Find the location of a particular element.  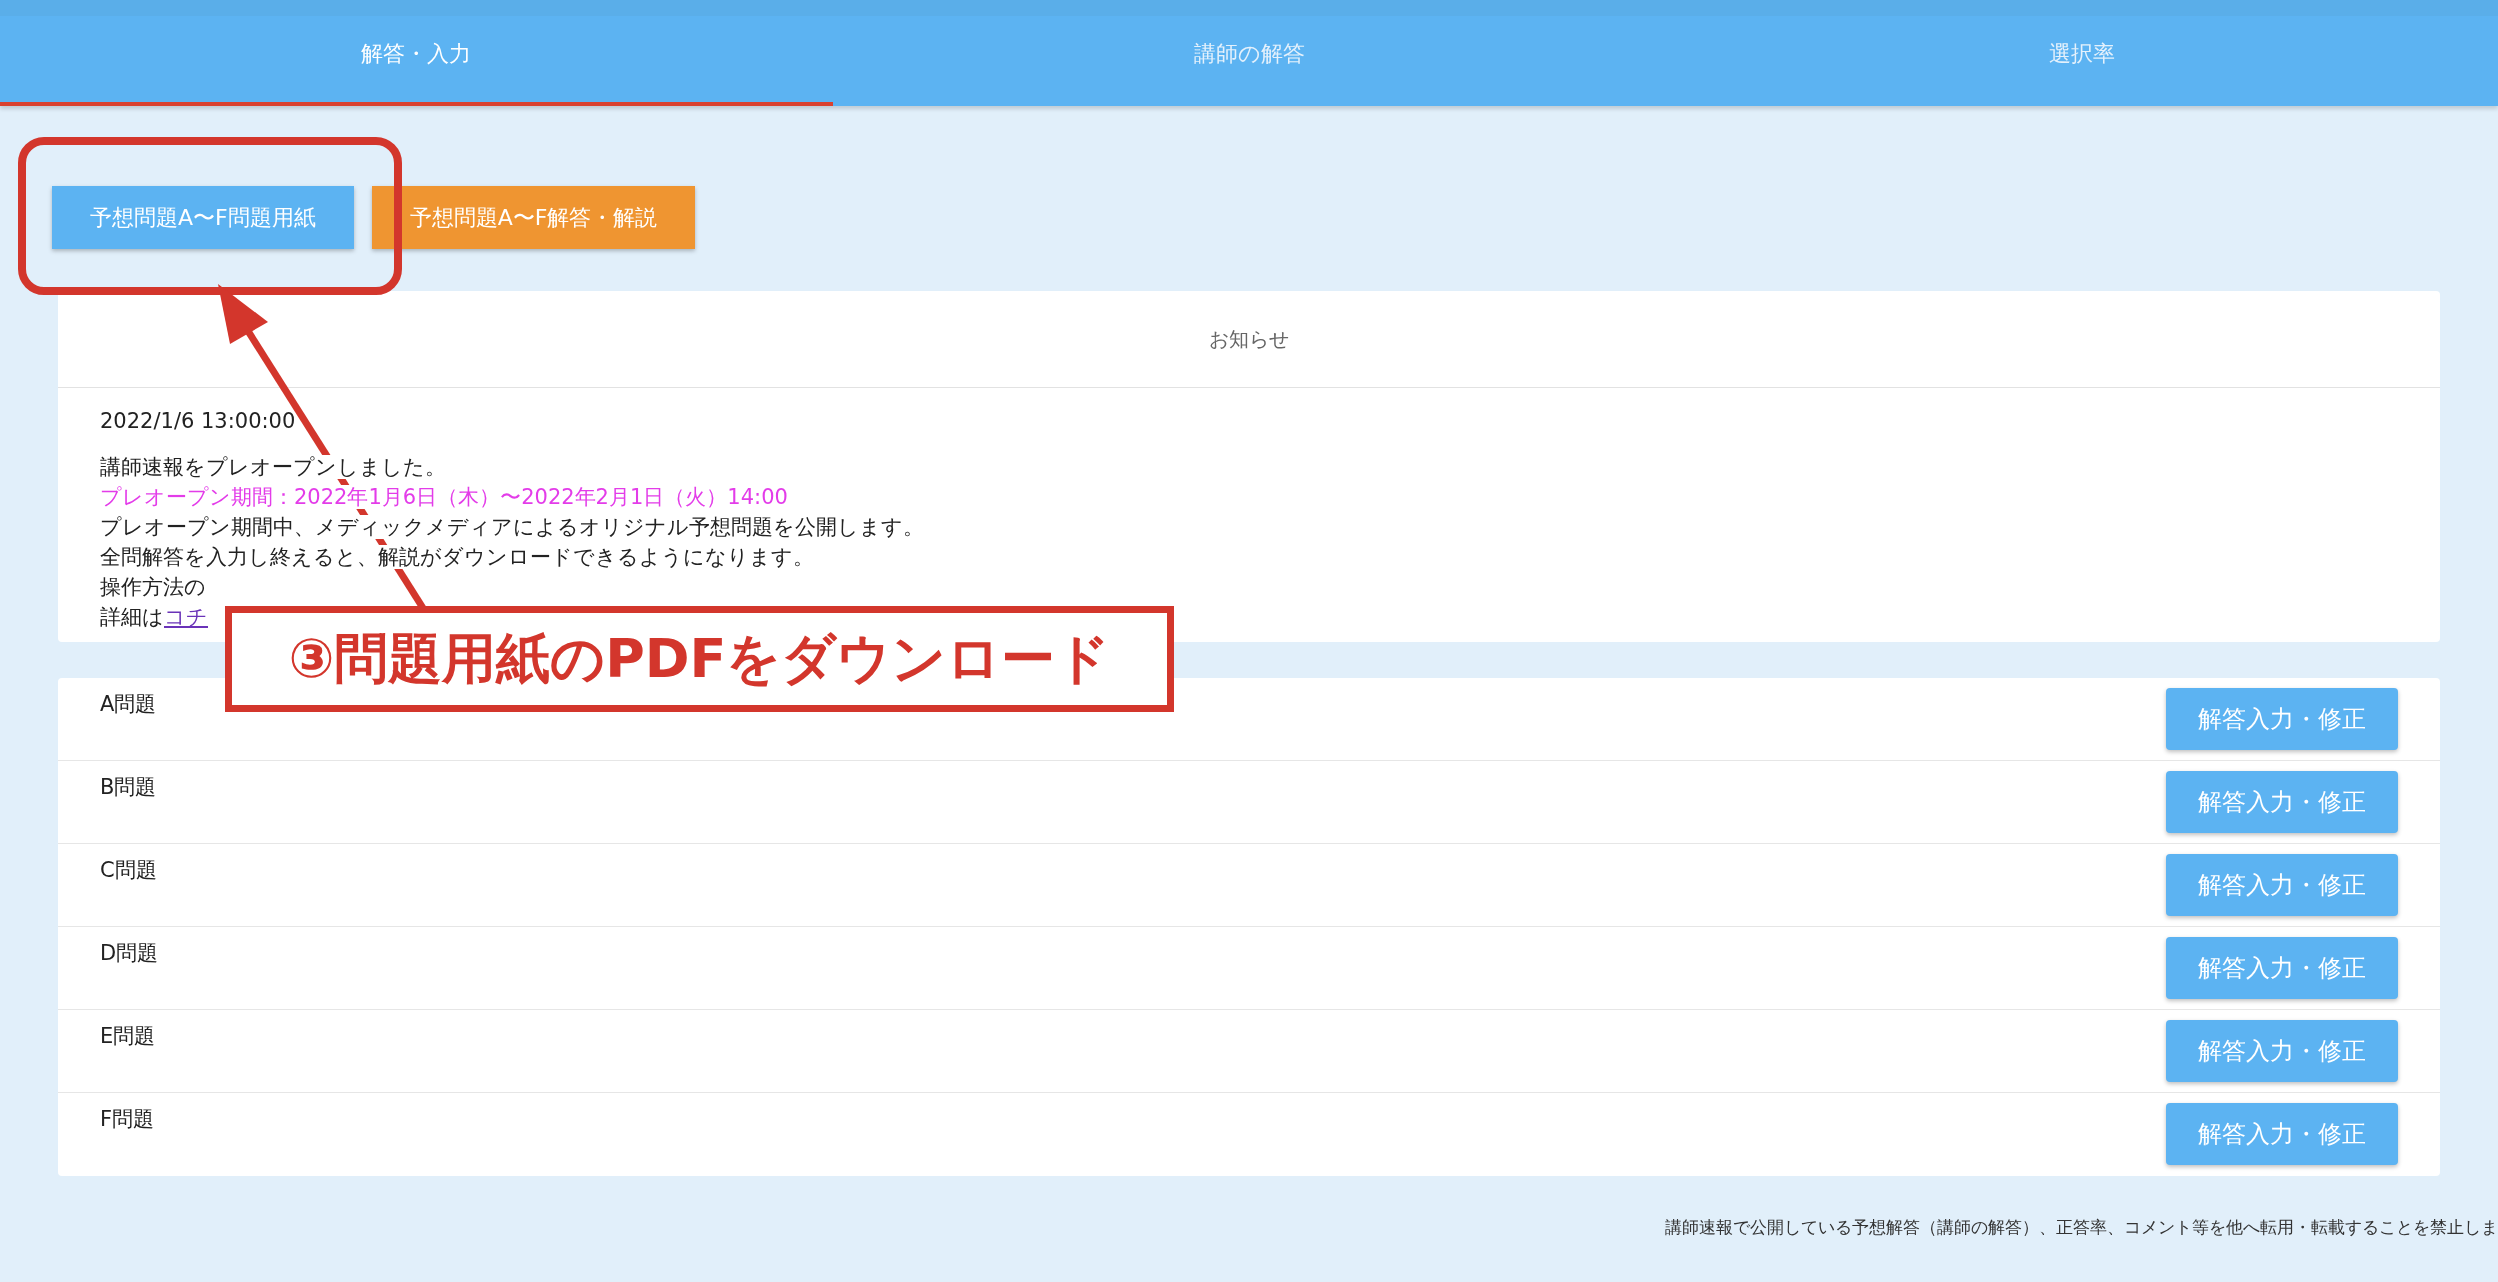

problem-name: B問題 is located at coordinates (128, 787).